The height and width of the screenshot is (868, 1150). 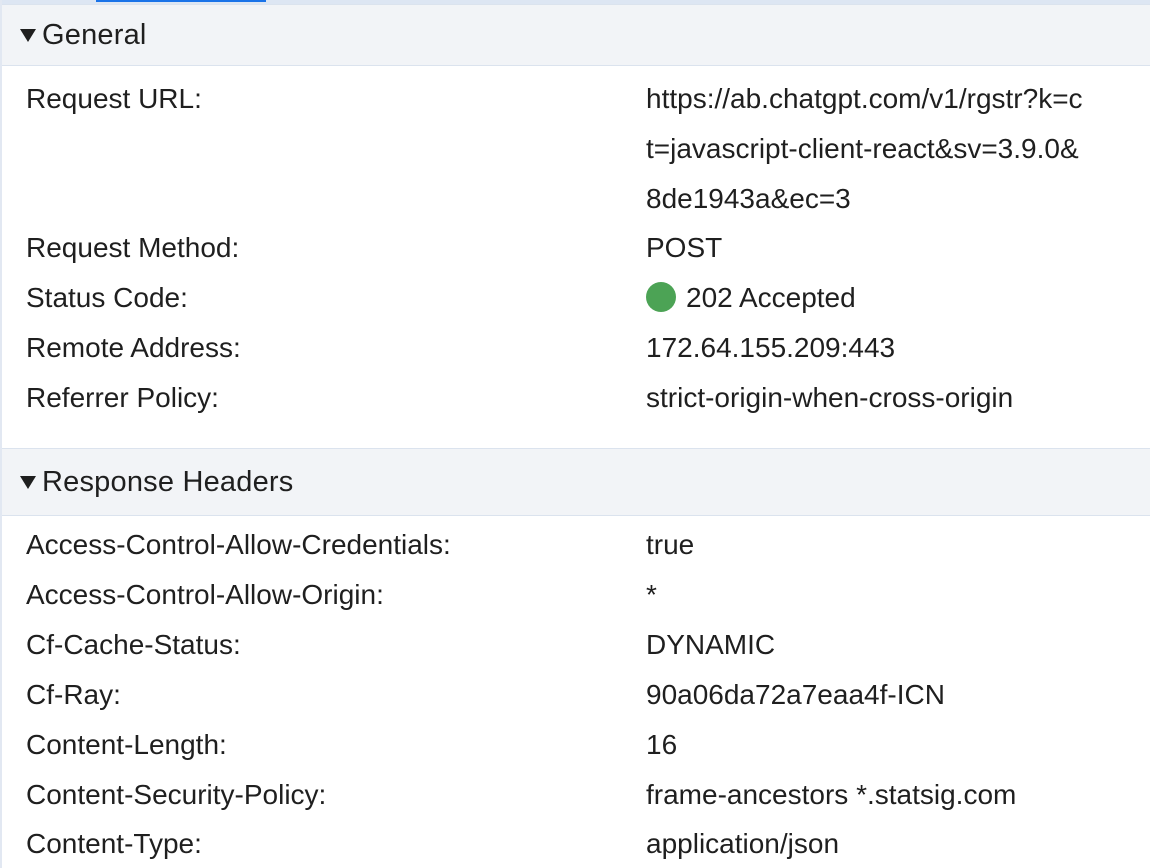 I want to click on request-url-label: Request URL:, so click(x=114, y=98).